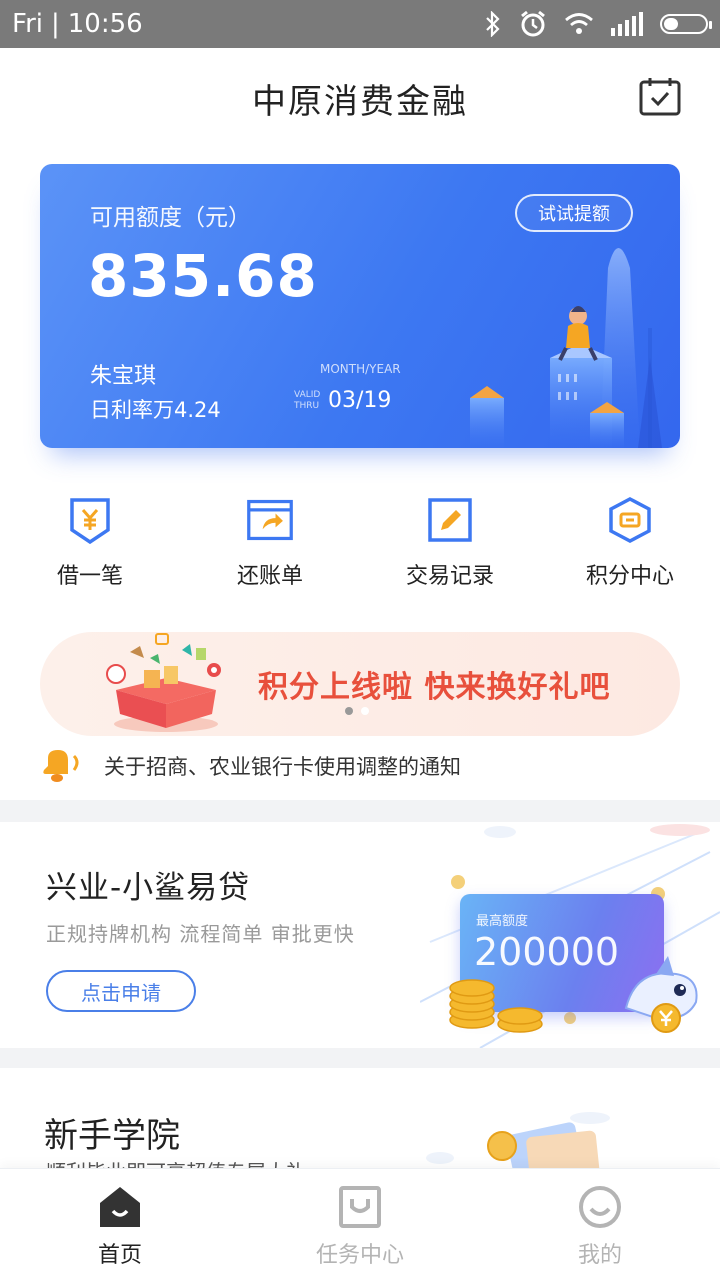 The height and width of the screenshot is (1280, 720). Describe the element at coordinates (90, 521) in the screenshot. I see `yuan-shield-icon` at that location.